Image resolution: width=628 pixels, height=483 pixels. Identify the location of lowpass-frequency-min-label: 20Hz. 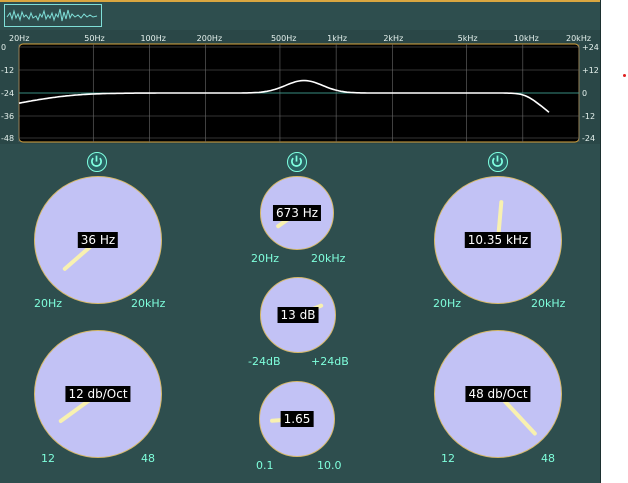
(447, 303).